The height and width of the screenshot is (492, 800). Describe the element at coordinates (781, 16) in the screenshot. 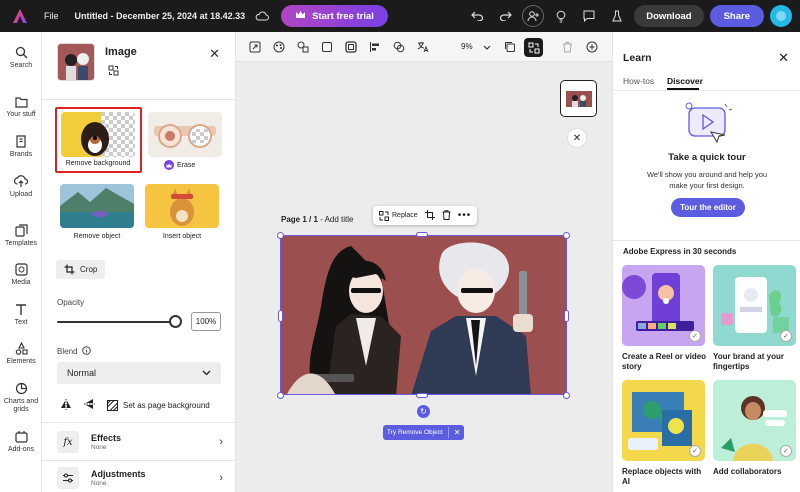

I see `user-avatar` at that location.